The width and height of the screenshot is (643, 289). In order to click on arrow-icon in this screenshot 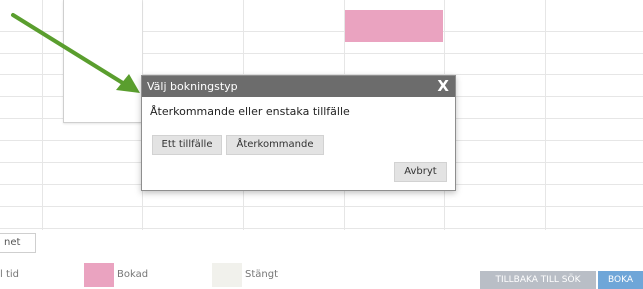, I will do `click(75, 53)`.